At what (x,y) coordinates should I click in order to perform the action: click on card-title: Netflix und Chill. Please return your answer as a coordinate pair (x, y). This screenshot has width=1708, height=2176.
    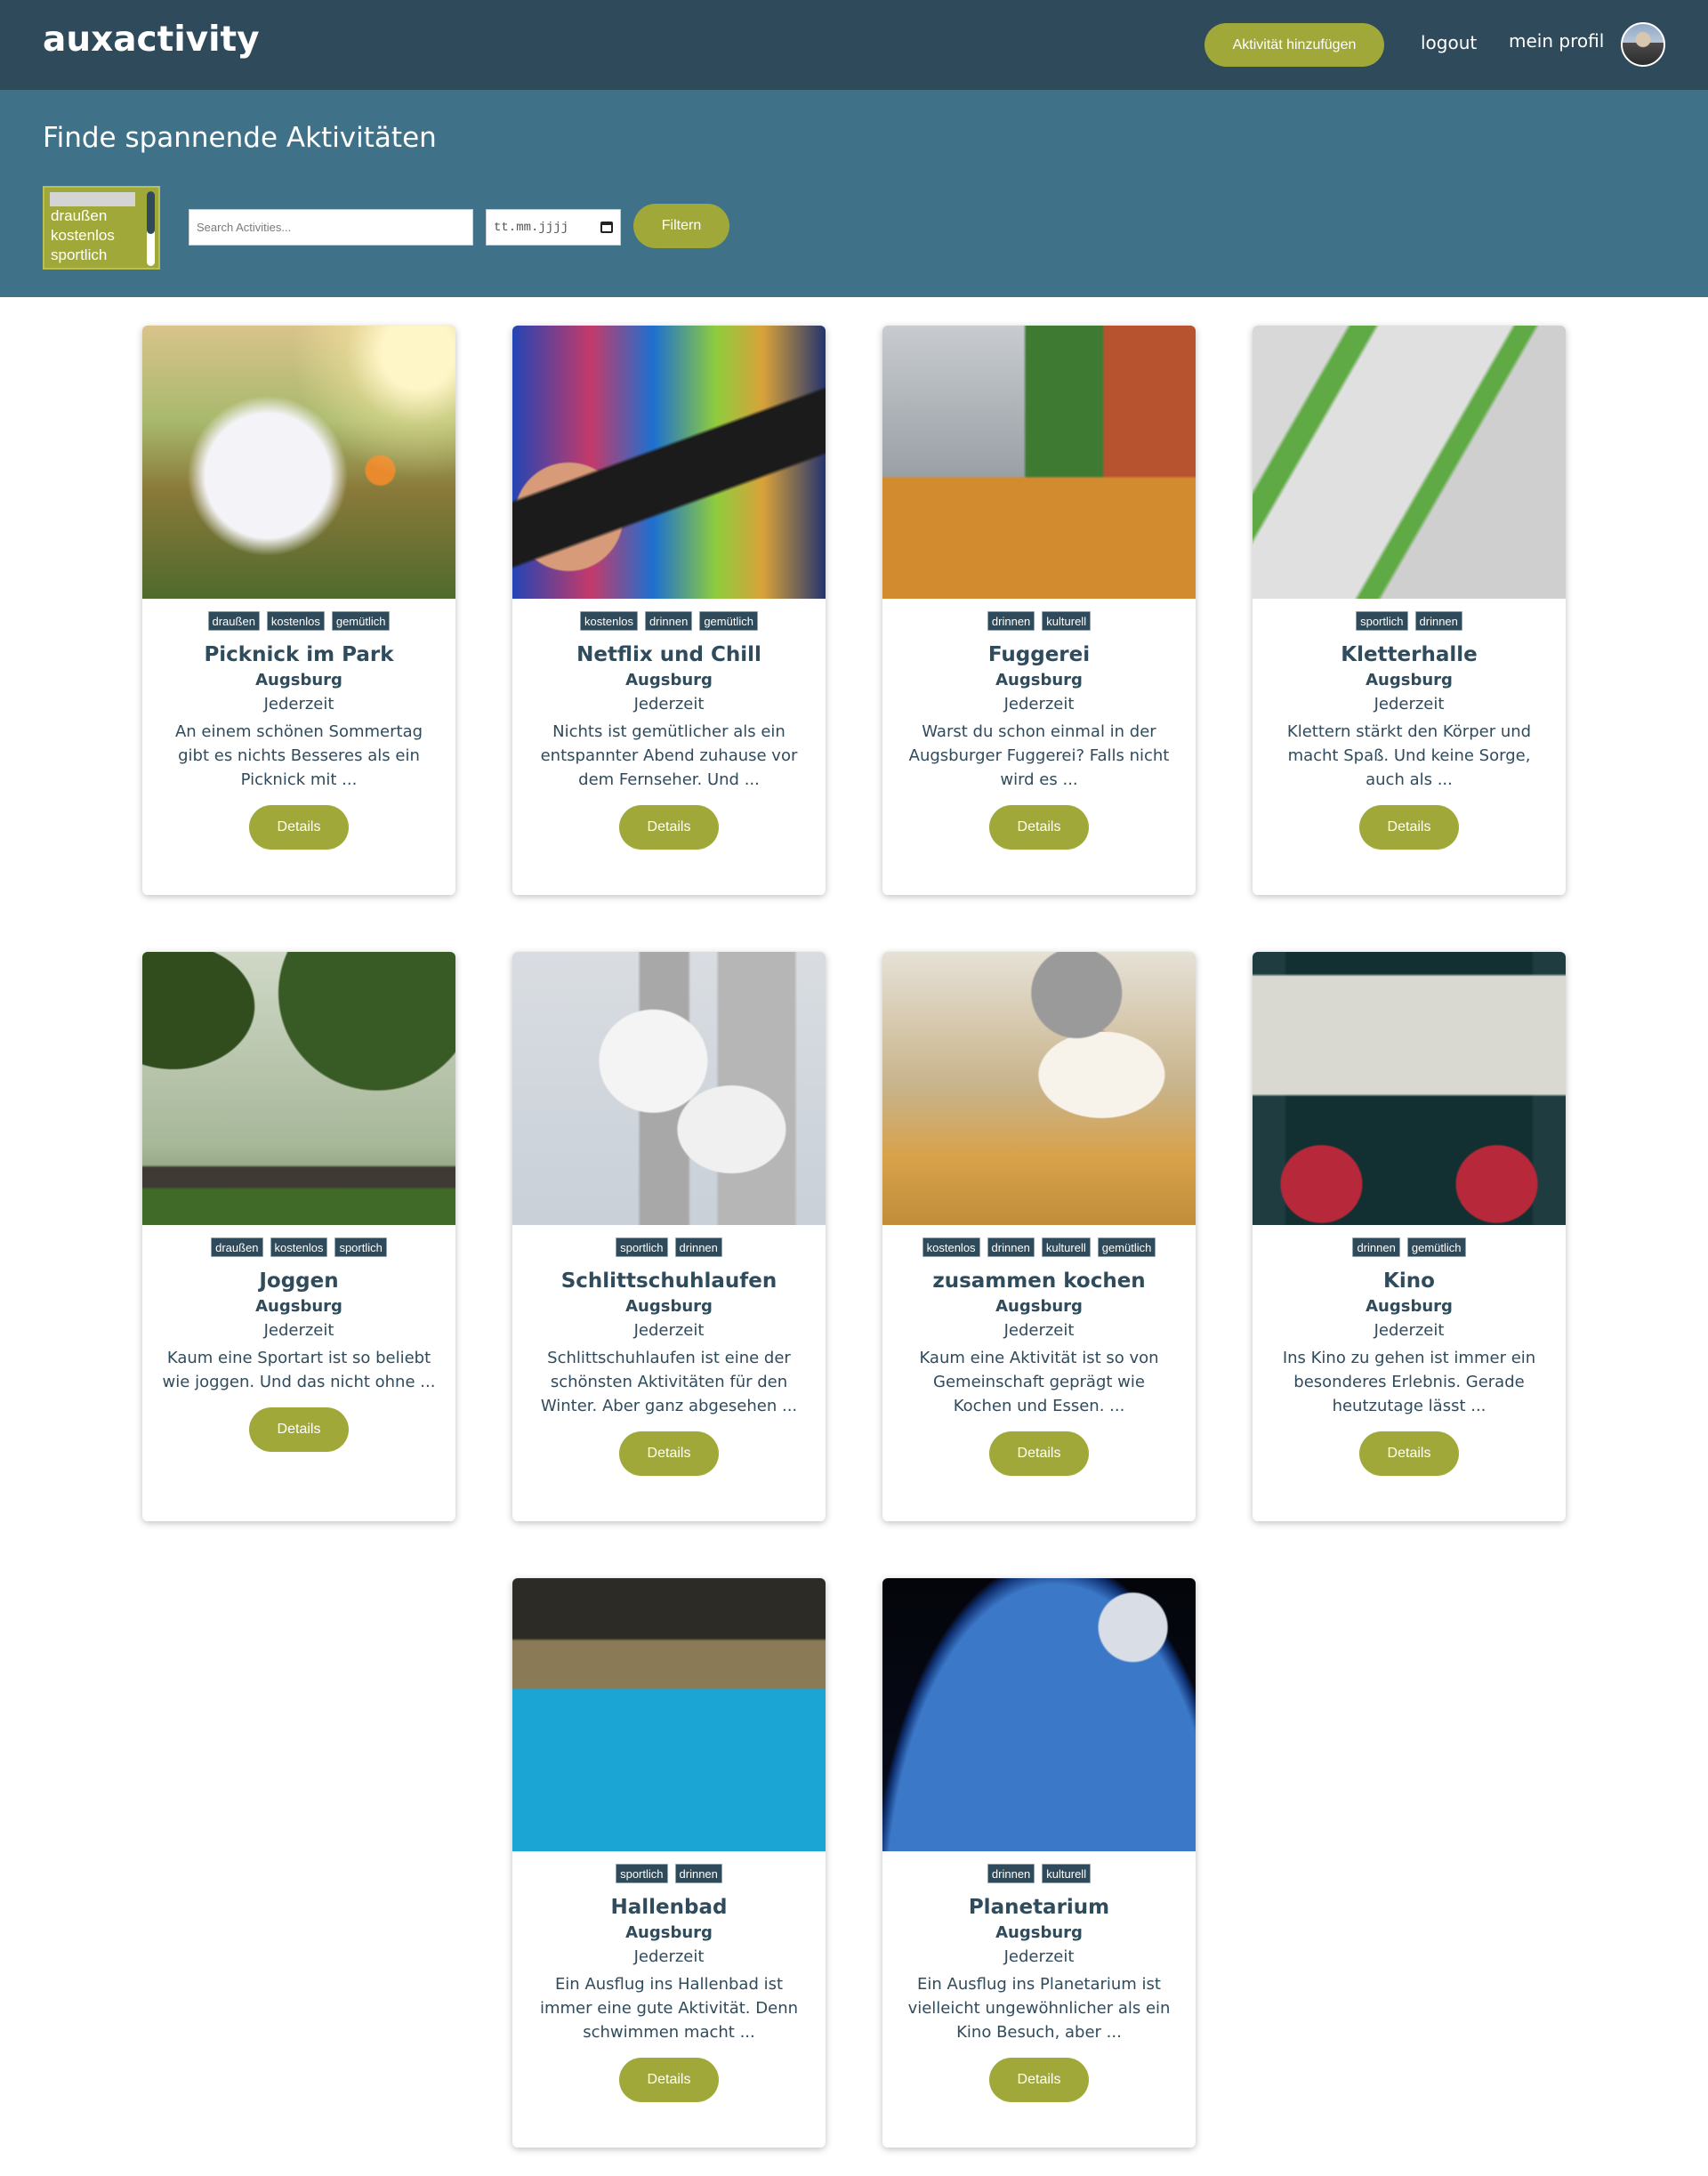
    Looking at the image, I should click on (668, 654).